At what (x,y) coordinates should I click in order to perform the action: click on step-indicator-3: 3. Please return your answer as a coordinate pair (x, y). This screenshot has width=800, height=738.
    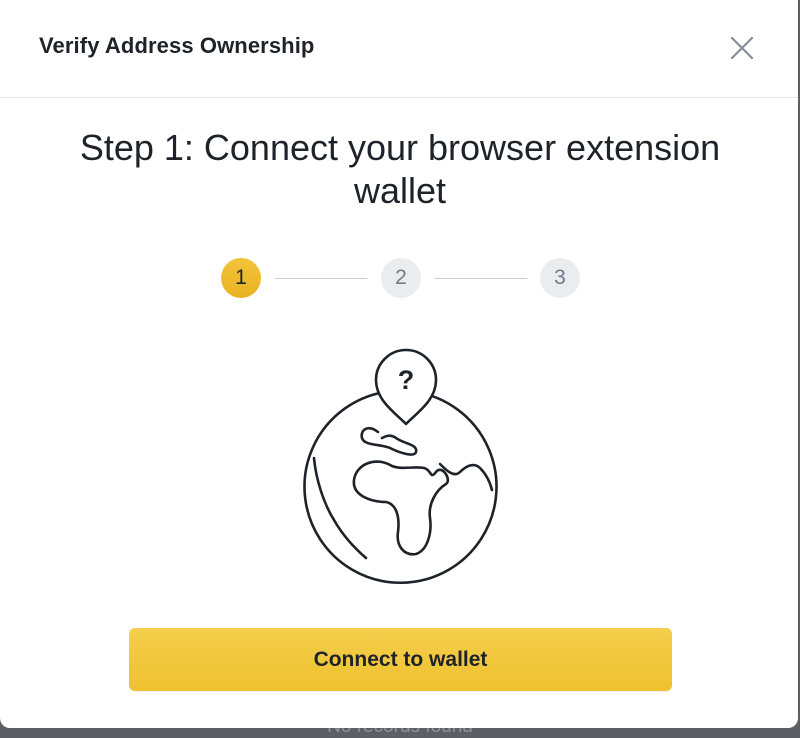
    Looking at the image, I should click on (560, 278).